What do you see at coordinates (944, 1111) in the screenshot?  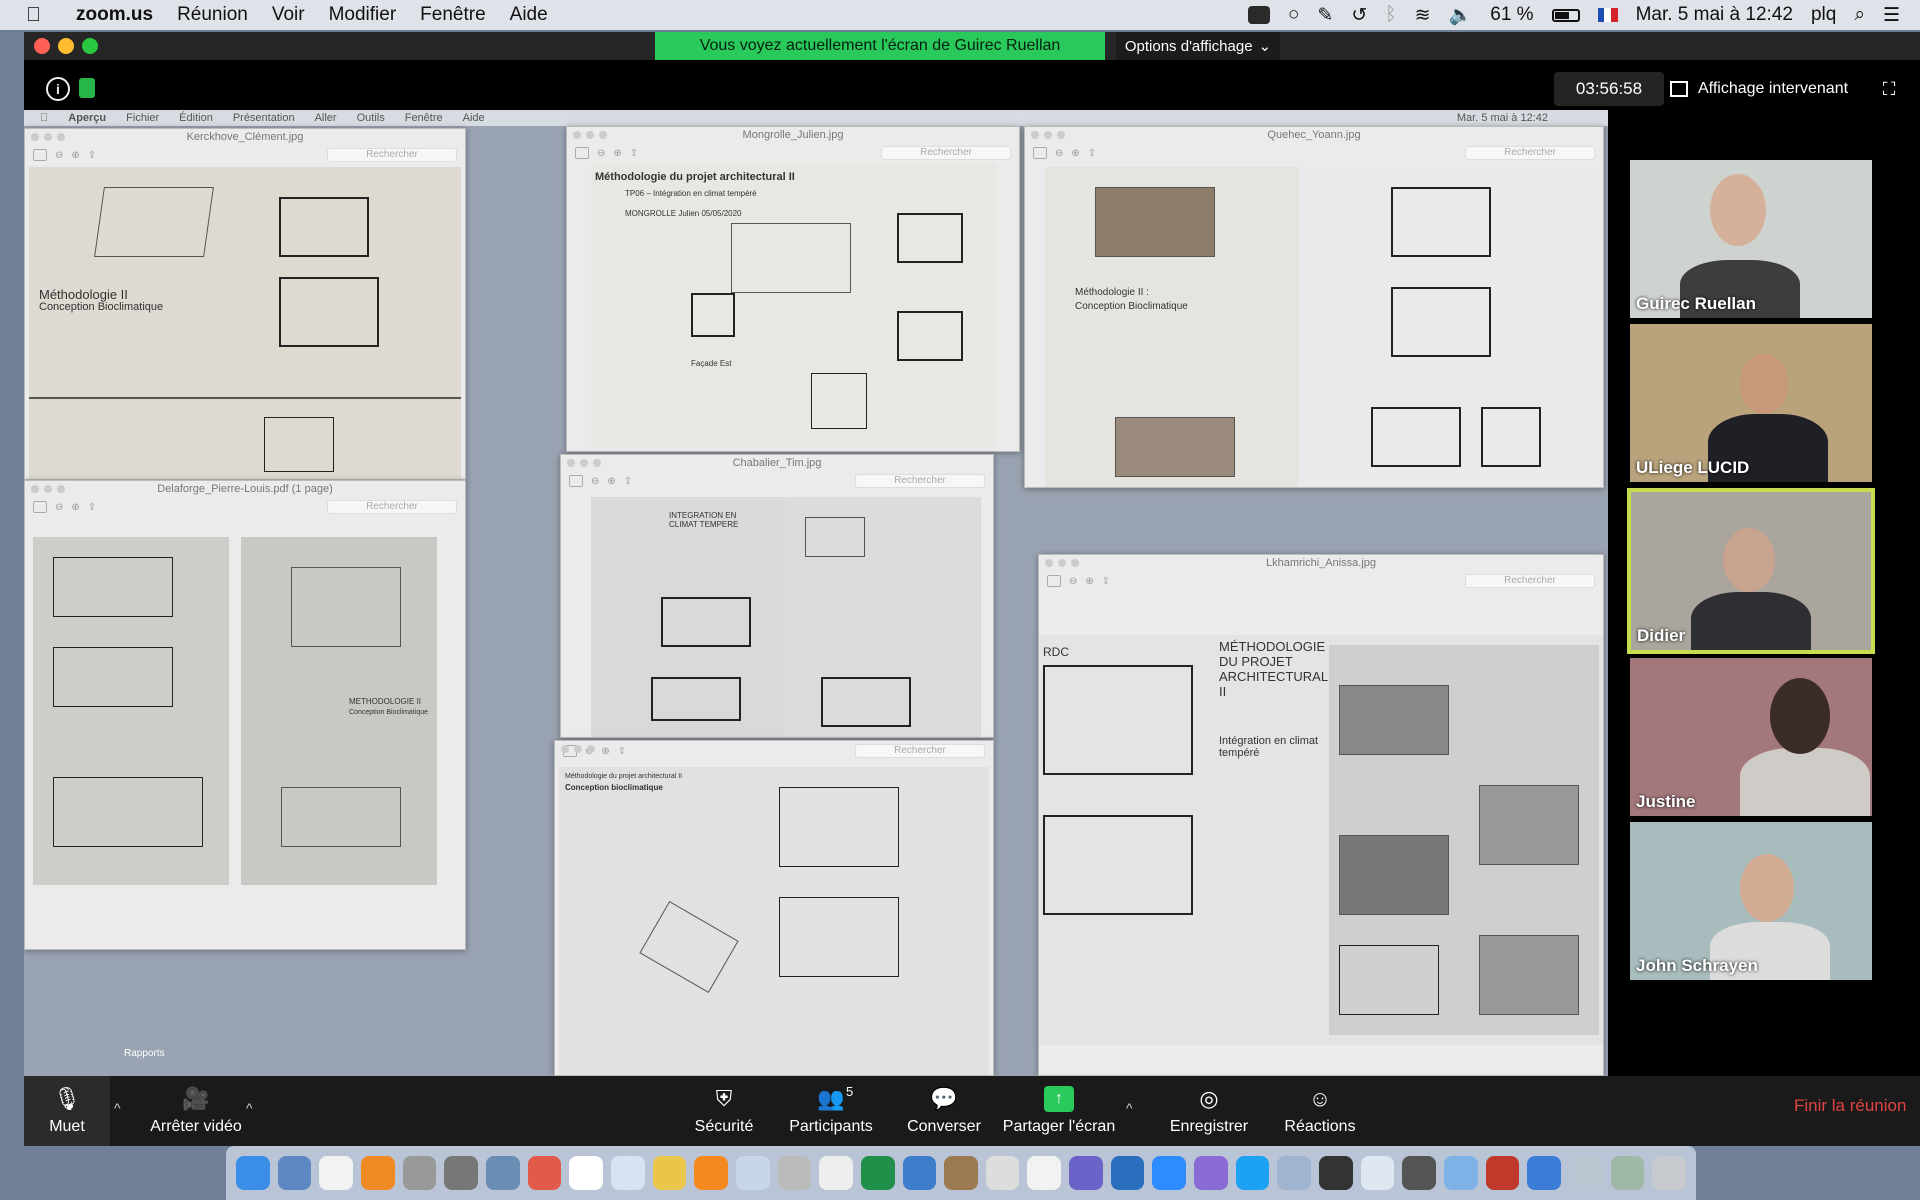 I see `chat-button: 💬 Converser` at bounding box center [944, 1111].